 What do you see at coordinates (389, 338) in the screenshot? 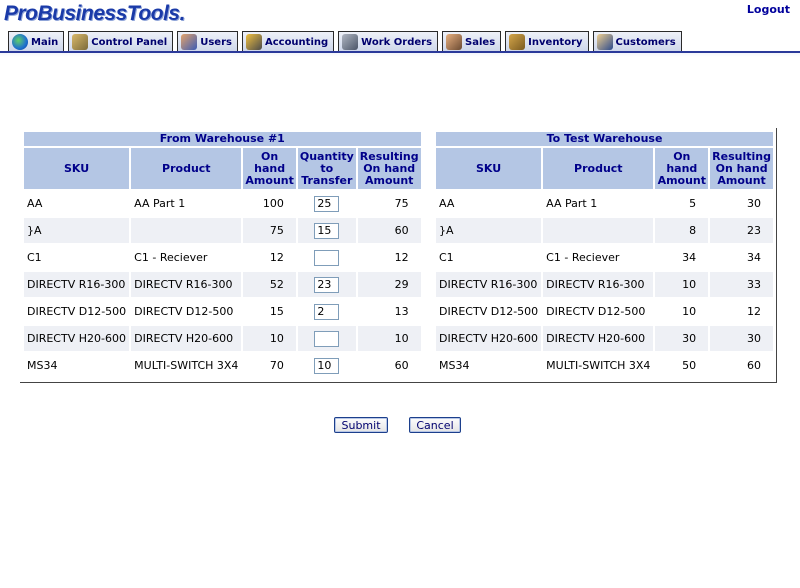
I see `resulting-cell: 10` at bounding box center [389, 338].